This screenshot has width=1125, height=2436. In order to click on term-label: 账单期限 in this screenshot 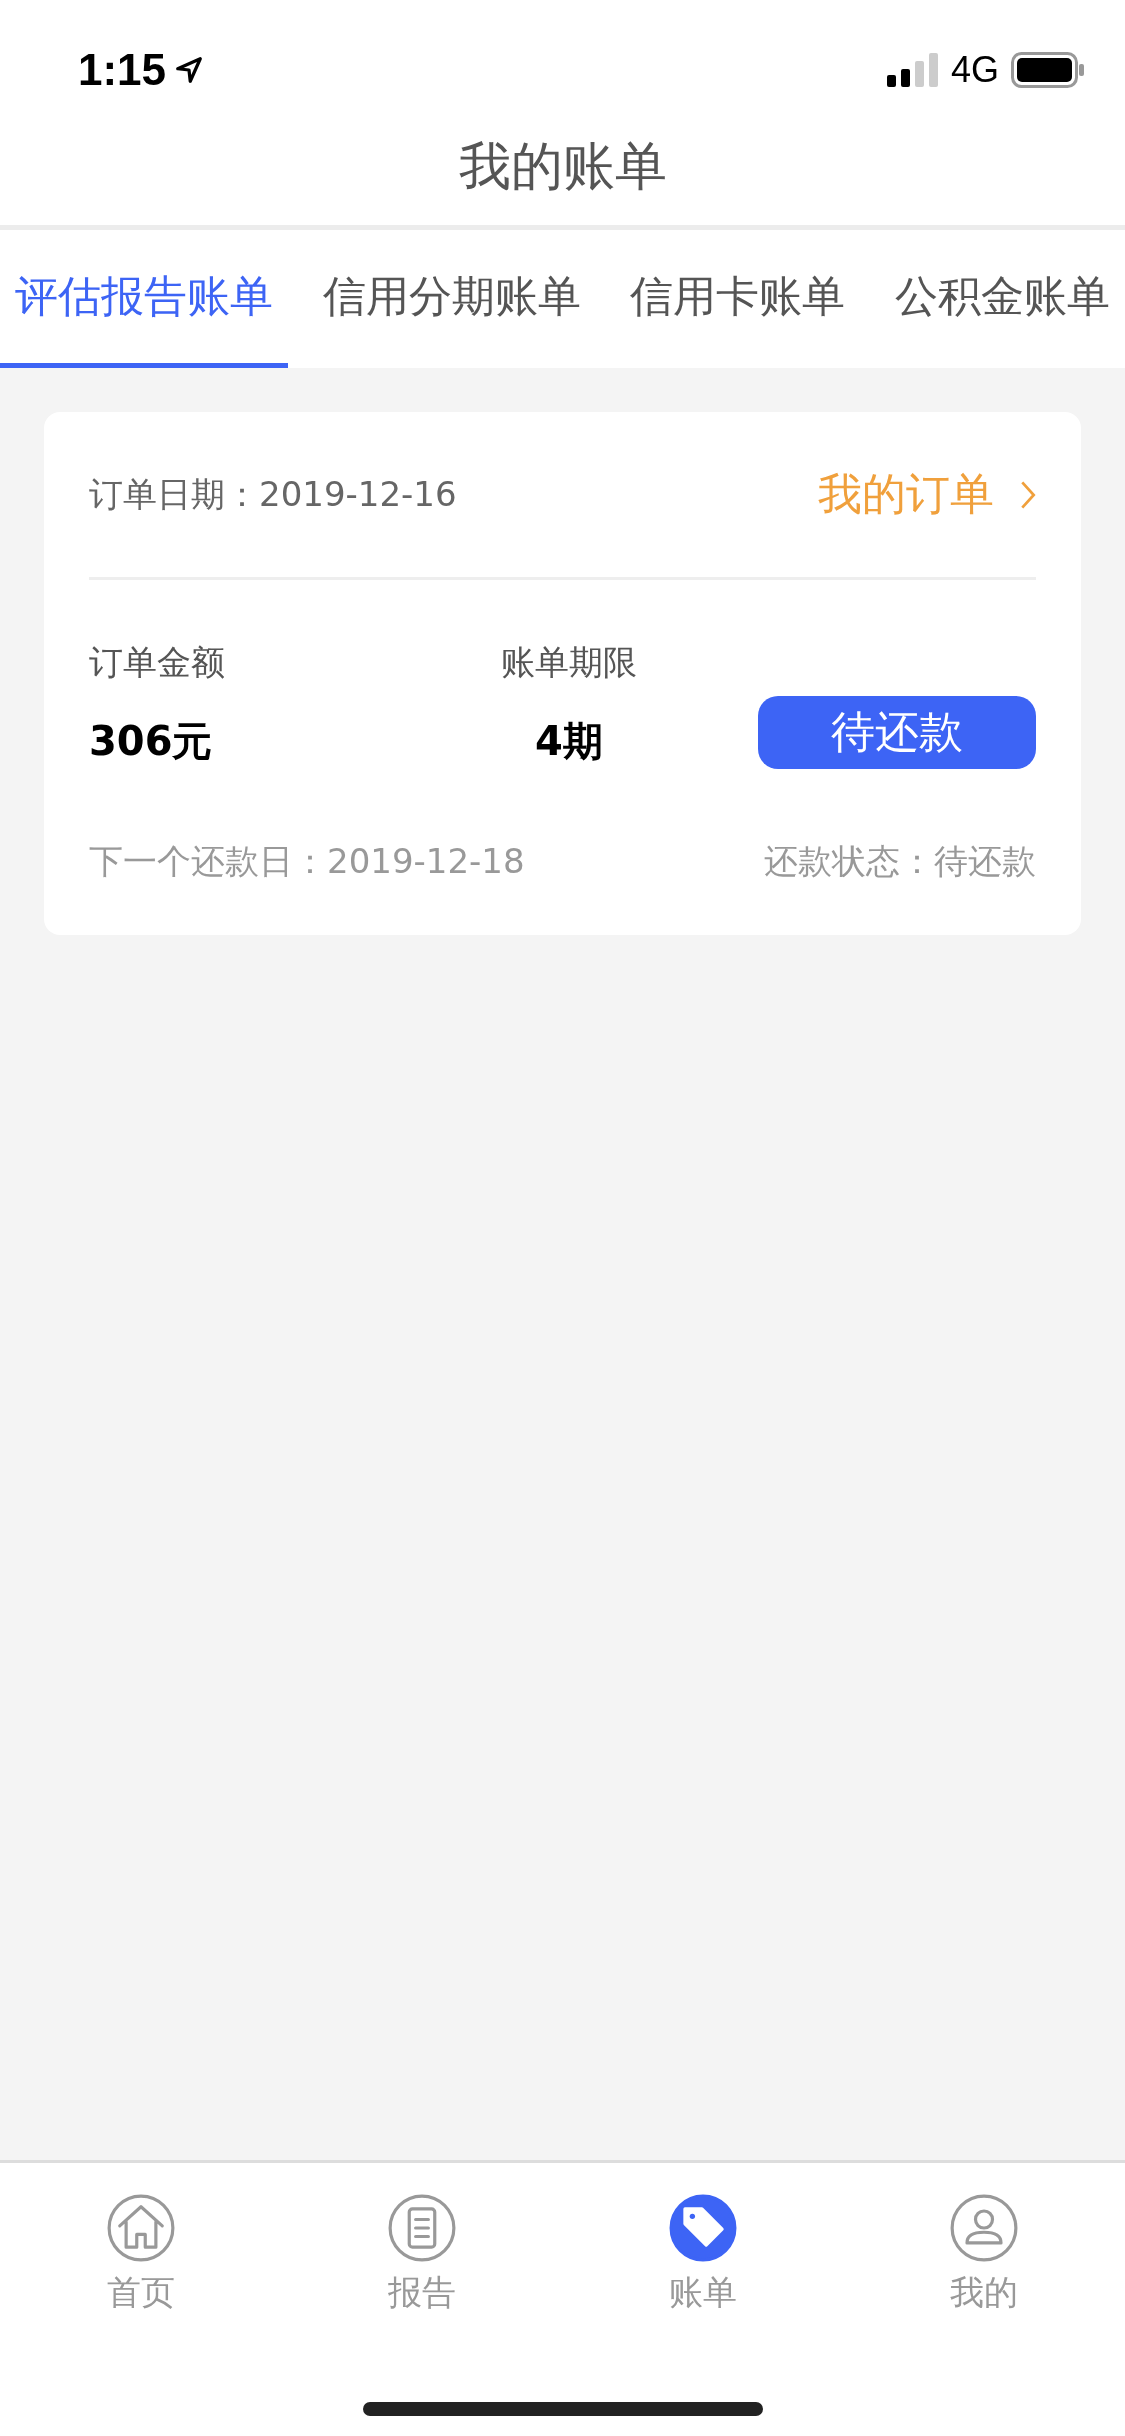, I will do `click(569, 662)`.